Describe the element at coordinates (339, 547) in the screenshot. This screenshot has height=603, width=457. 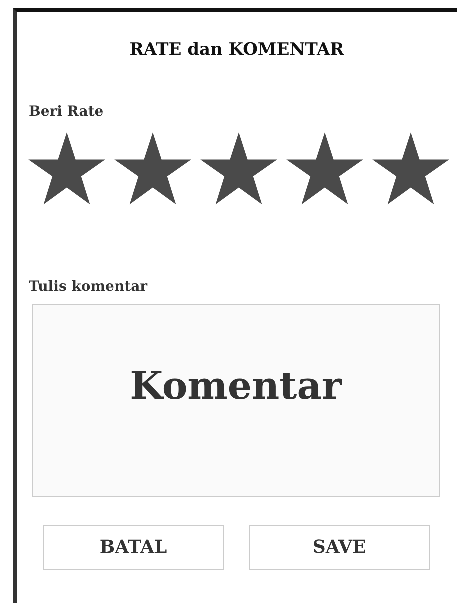
I see `action-button: SAVE` at that location.